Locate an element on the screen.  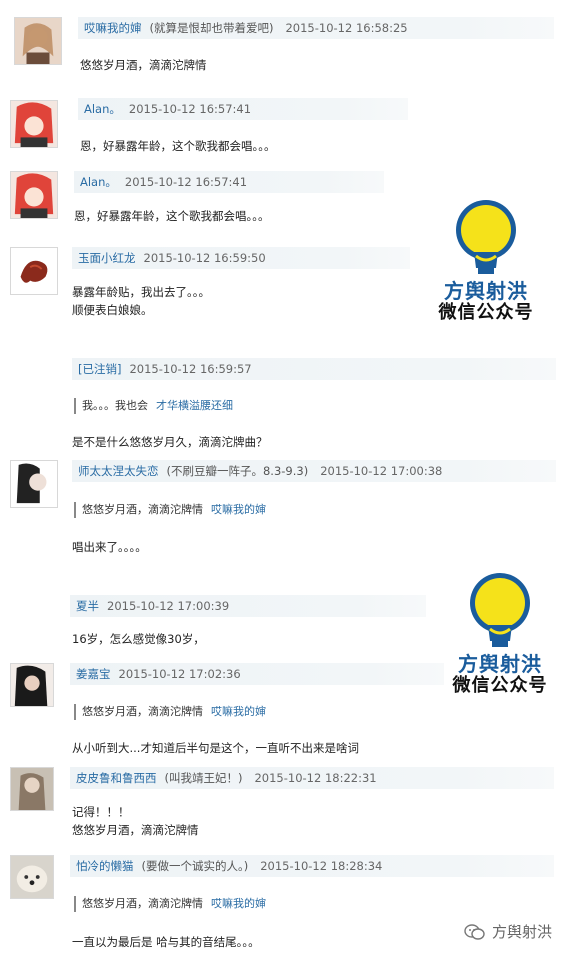
comment-meta: 哎嘛我的婶 (就算是恨却也带着爱吧) 2015-10-12 16:58:25 is located at coordinates (316, 28).